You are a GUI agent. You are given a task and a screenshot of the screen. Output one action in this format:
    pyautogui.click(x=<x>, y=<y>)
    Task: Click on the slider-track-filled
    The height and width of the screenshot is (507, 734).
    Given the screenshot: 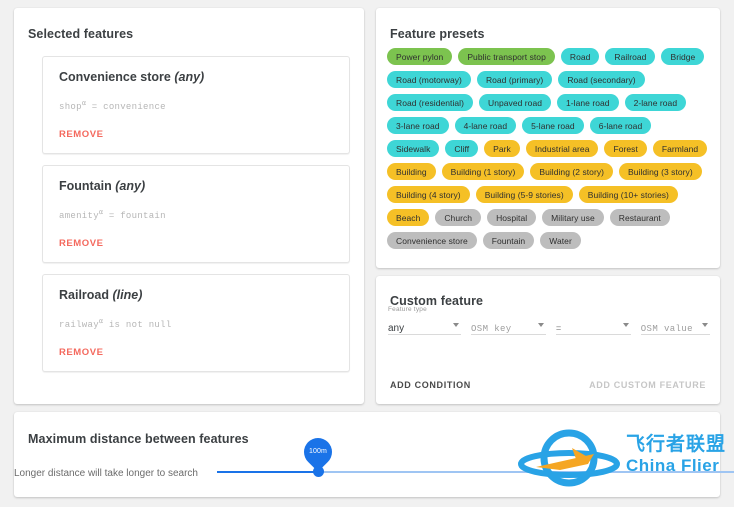 What is the action you would take?
    pyautogui.click(x=268, y=472)
    